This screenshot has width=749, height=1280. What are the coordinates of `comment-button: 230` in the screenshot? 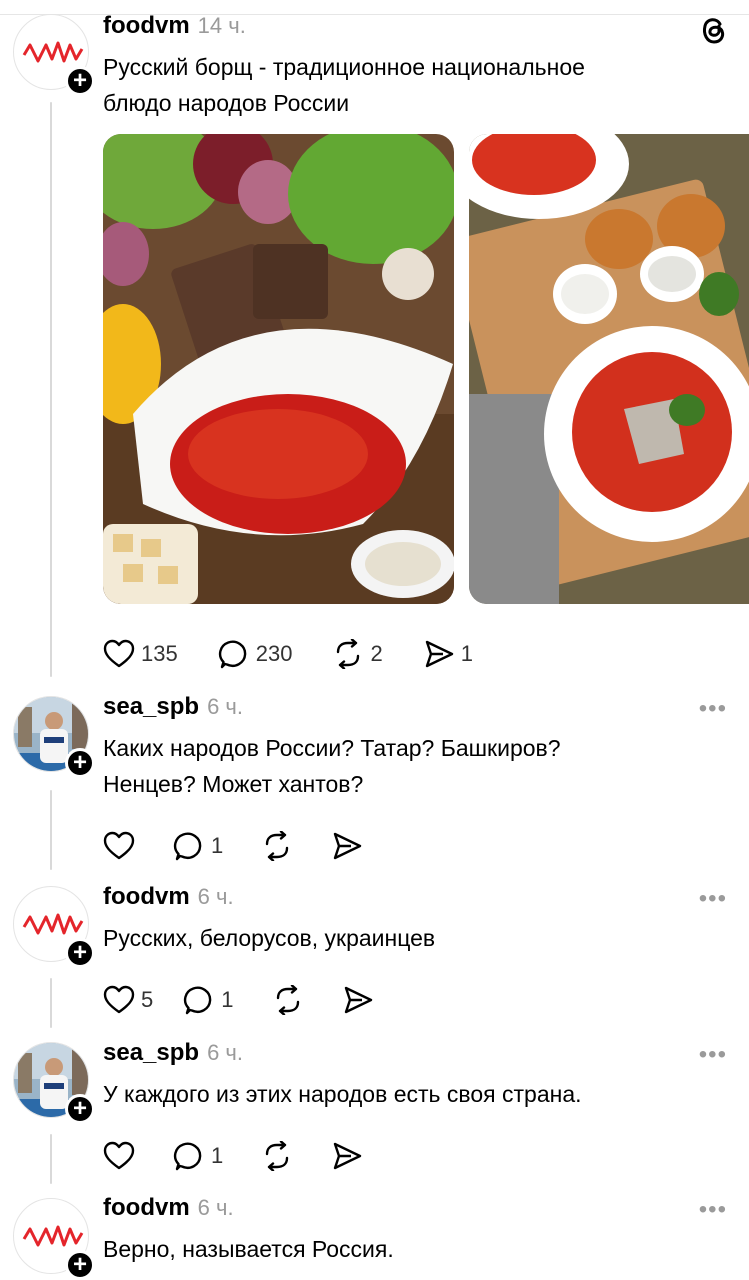 It's located at (255, 654).